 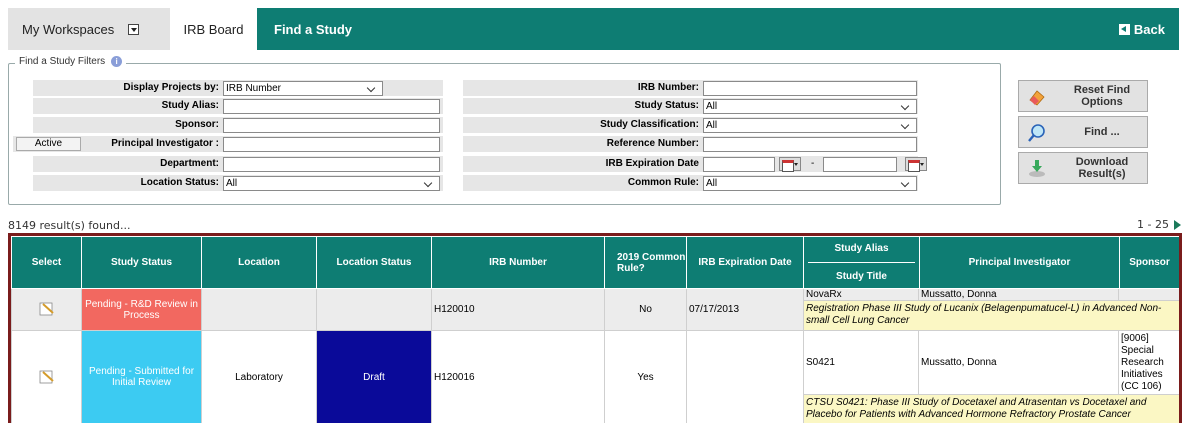 I want to click on study-alias-label: Study Alias:, so click(x=190, y=105).